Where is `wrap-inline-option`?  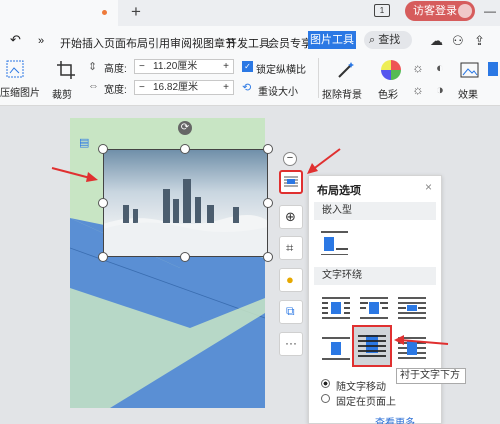
wrap-inline-option is located at coordinates (334, 242).